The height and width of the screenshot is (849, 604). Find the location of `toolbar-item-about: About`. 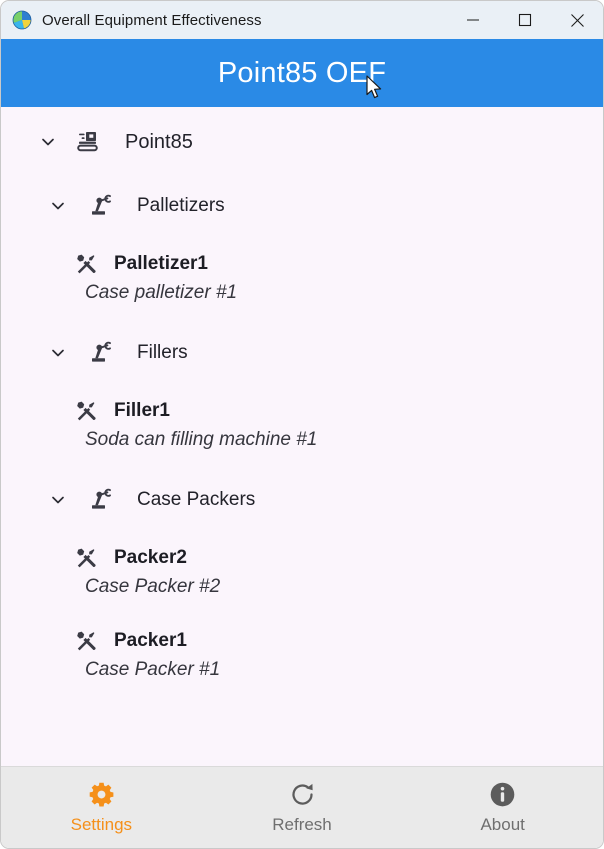

toolbar-item-about: About is located at coordinates (502, 807).